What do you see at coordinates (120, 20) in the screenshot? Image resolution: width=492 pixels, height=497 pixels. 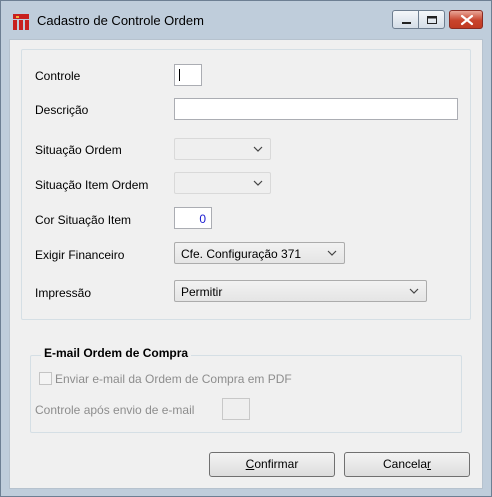 I see `window-title: Cadastro de Controle Ordem` at bounding box center [120, 20].